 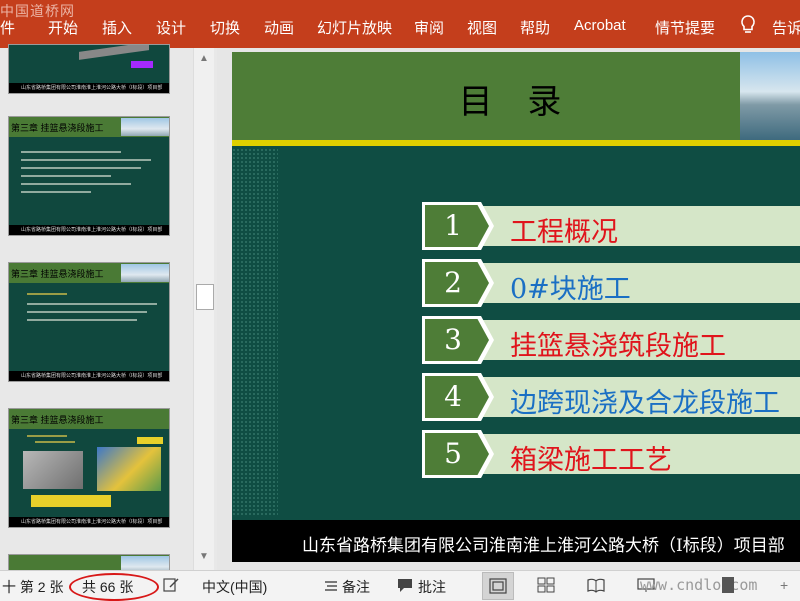 I want to click on tab-view: 视图, so click(x=482, y=27).